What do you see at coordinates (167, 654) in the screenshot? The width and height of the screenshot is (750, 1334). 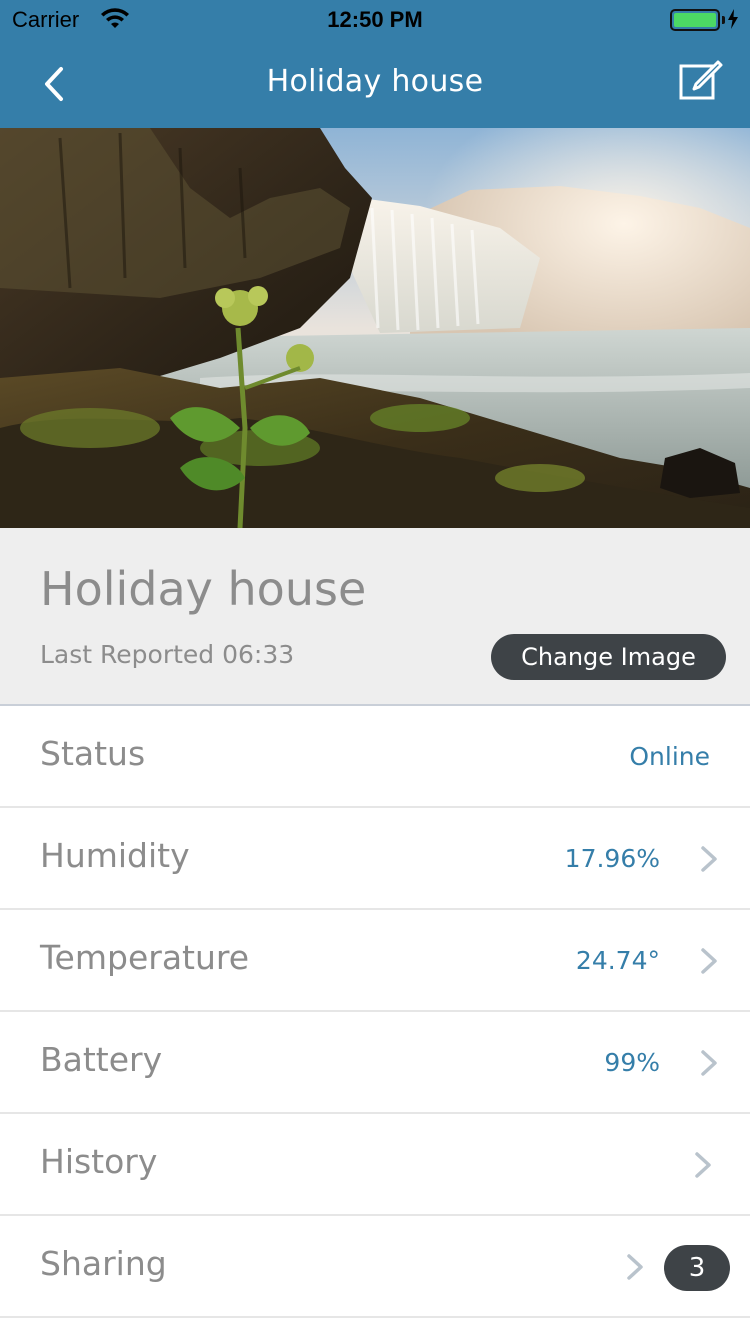 I see `last-reported-text: Last Reported 06:33` at bounding box center [167, 654].